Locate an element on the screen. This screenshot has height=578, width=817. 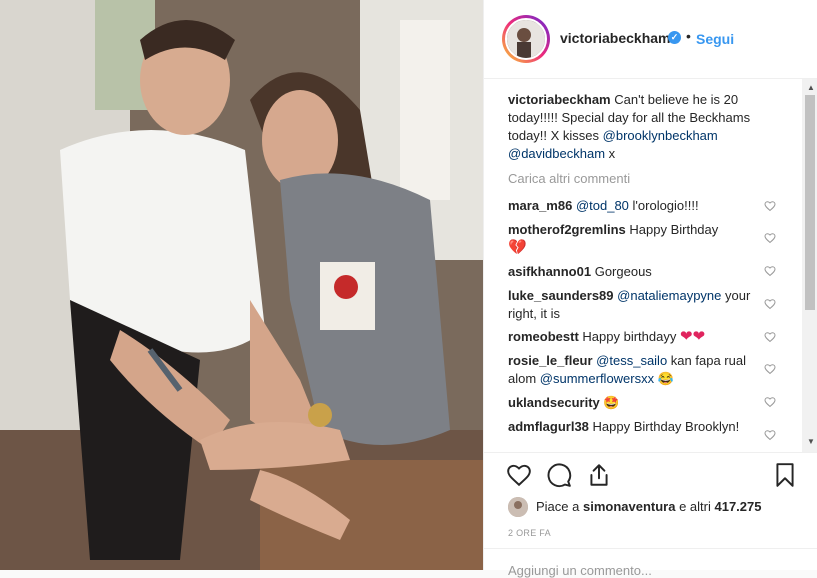
comment-username: rosie_le_fleur is located at coordinates (550, 360).